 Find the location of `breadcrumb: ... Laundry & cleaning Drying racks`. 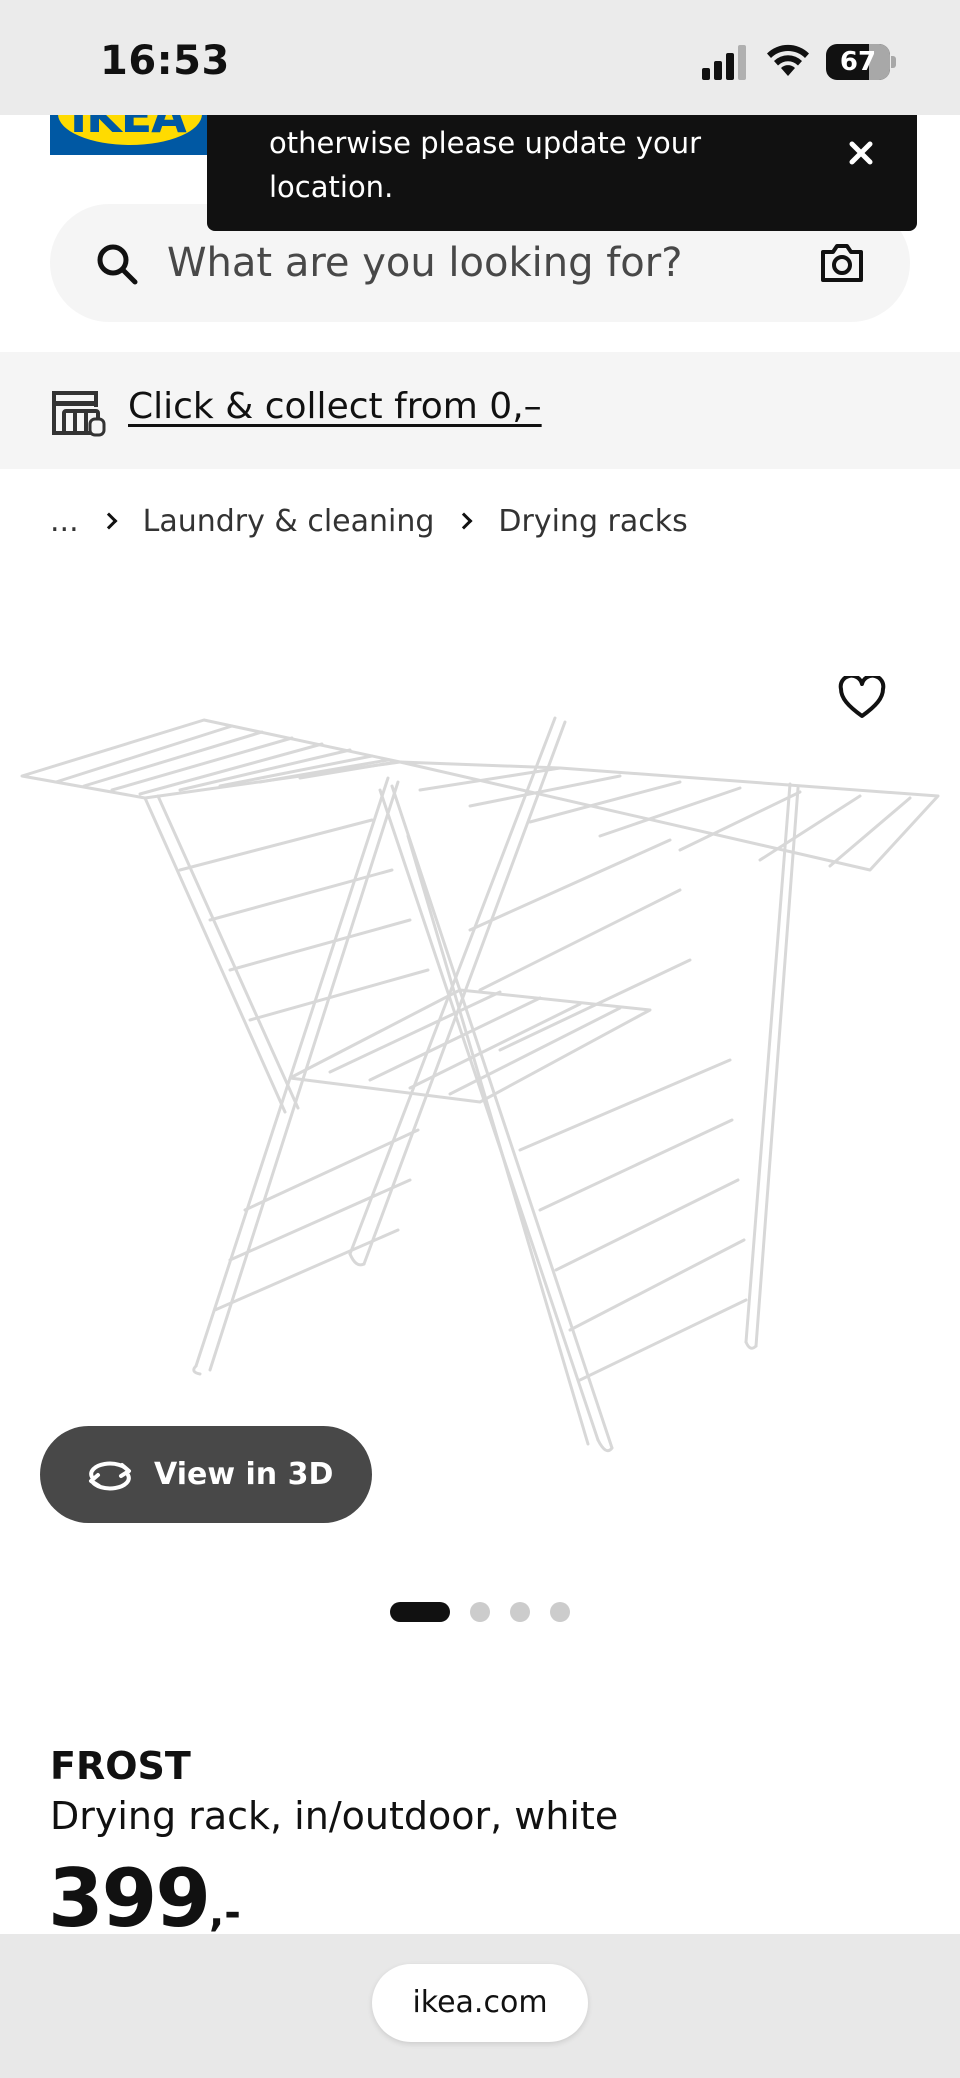

breadcrumb: ... Laundry & cleaning Drying racks is located at coordinates (369, 521).